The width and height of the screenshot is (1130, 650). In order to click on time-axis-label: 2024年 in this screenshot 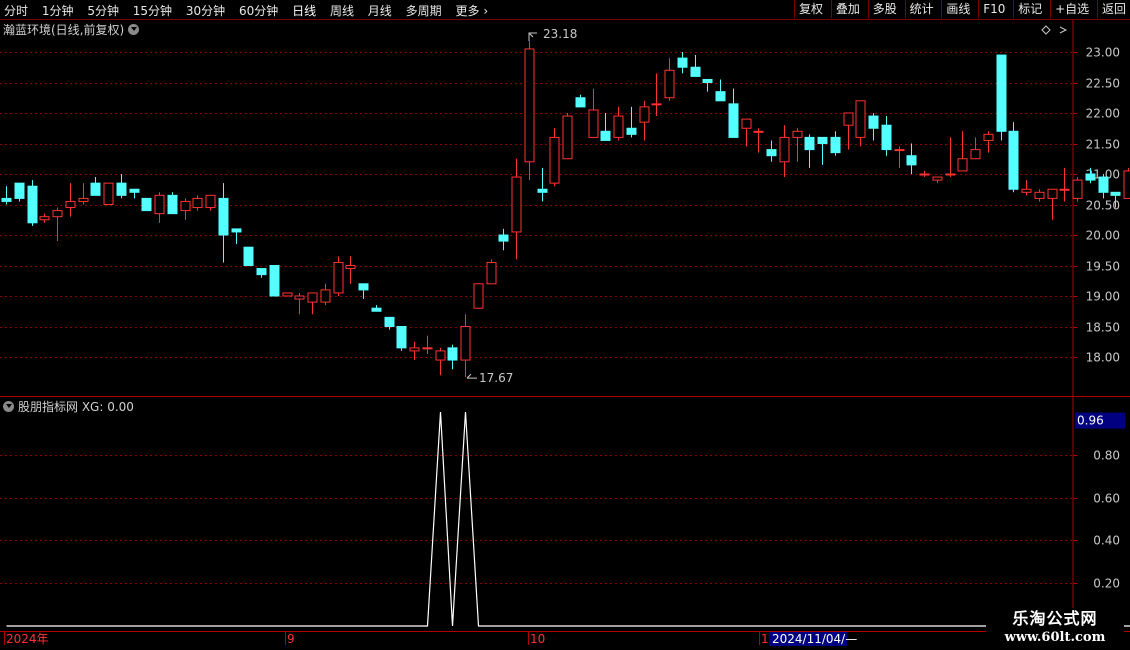, I will do `click(27, 639)`.